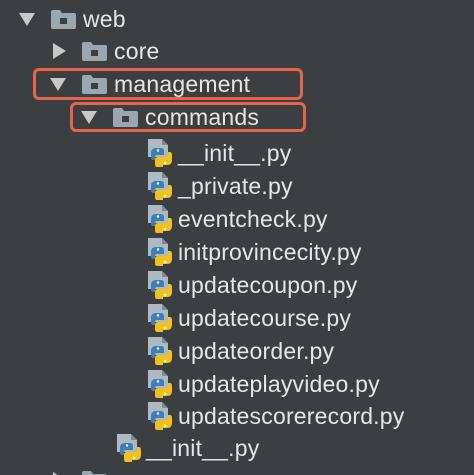  Describe the element at coordinates (137, 51) in the screenshot. I see `tree-node-label: core` at that location.